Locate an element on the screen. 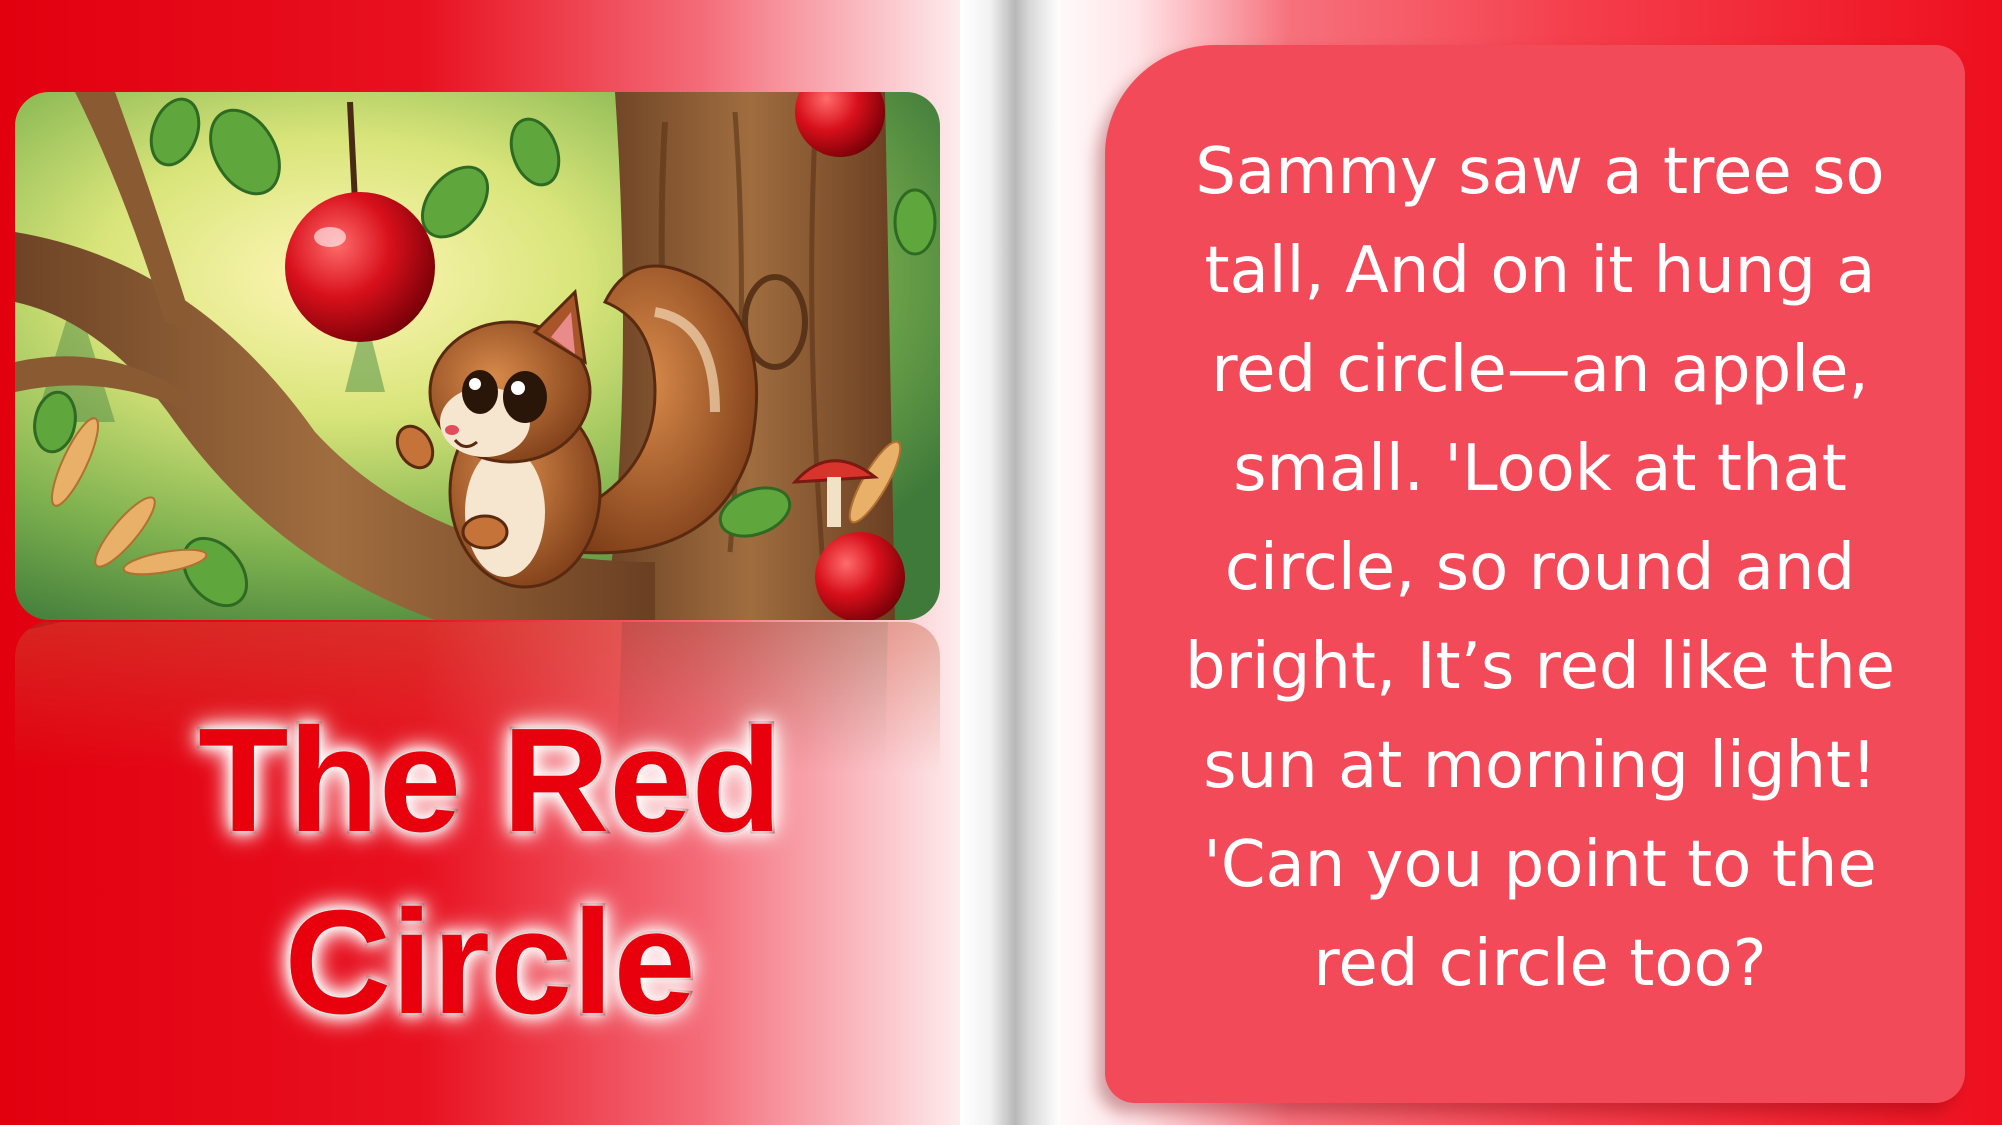 This screenshot has width=2002, height=1125. title-line-2: Circle is located at coordinates (490, 963).